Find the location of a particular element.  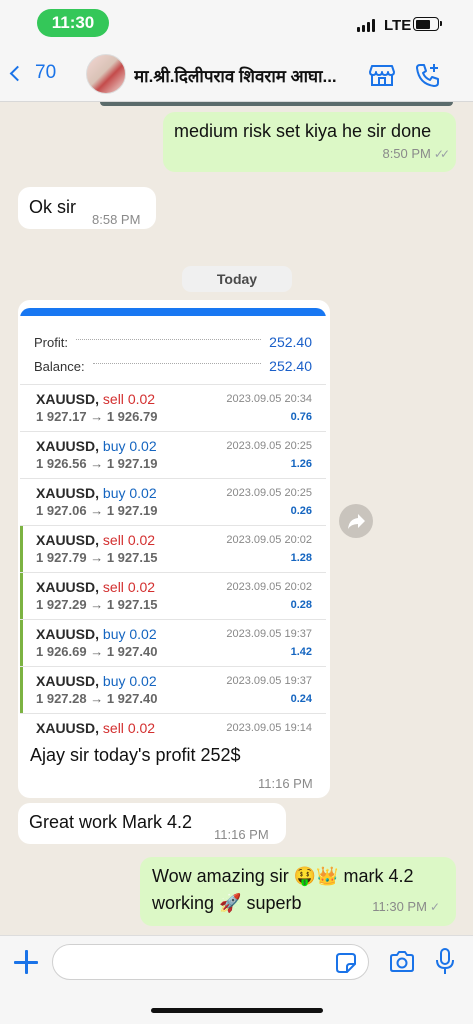

plus-icon is located at coordinates (26, 962).